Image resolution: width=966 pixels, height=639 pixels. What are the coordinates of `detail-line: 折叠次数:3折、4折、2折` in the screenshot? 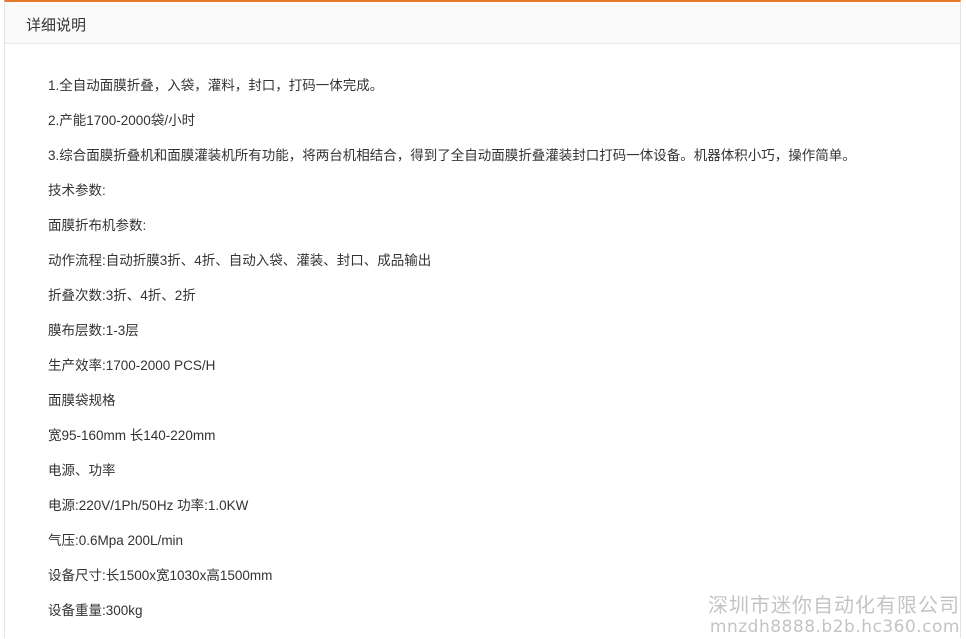 It's located at (122, 295).